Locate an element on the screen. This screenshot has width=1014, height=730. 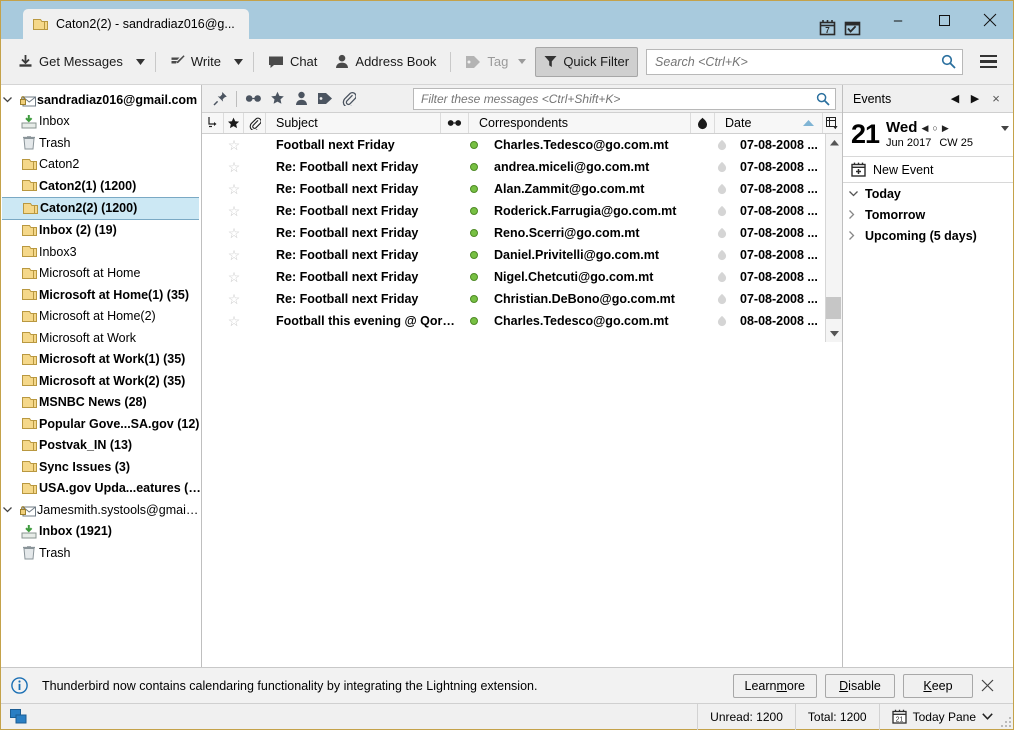
chat-button: Chat is located at coordinates (292, 62).